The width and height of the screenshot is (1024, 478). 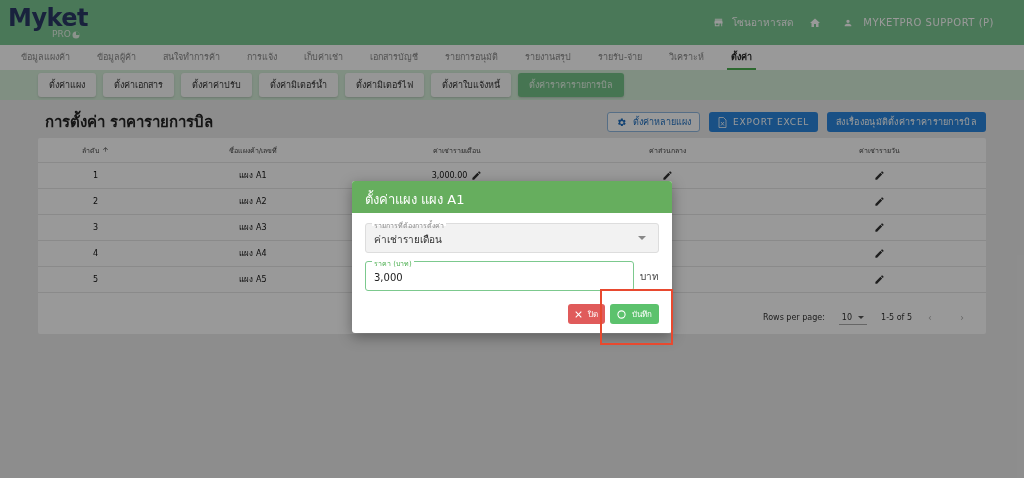 What do you see at coordinates (764, 122) in the screenshot?
I see `export-excel-button: EXPORT EXCEL` at bounding box center [764, 122].